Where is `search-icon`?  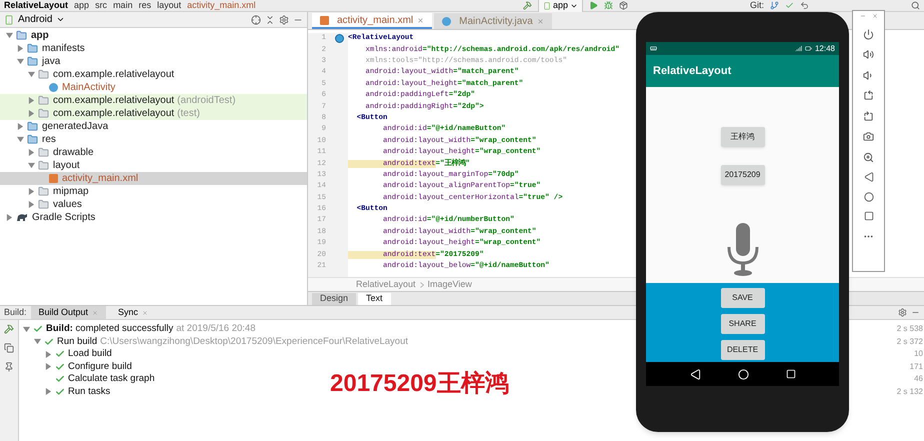 search-icon is located at coordinates (915, 5).